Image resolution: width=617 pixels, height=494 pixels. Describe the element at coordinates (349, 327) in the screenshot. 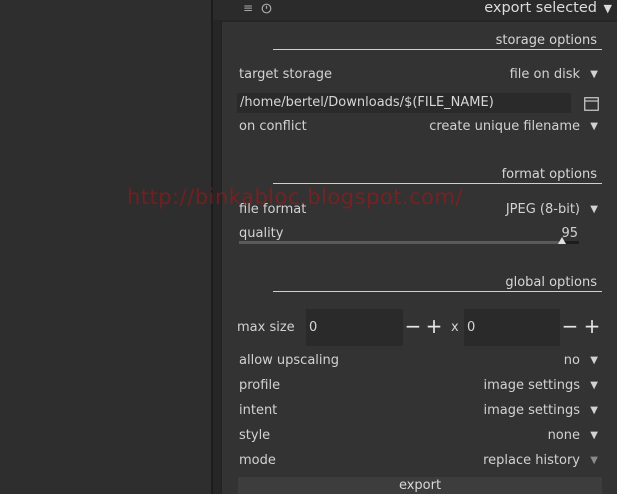

I see `max-width-input` at that location.